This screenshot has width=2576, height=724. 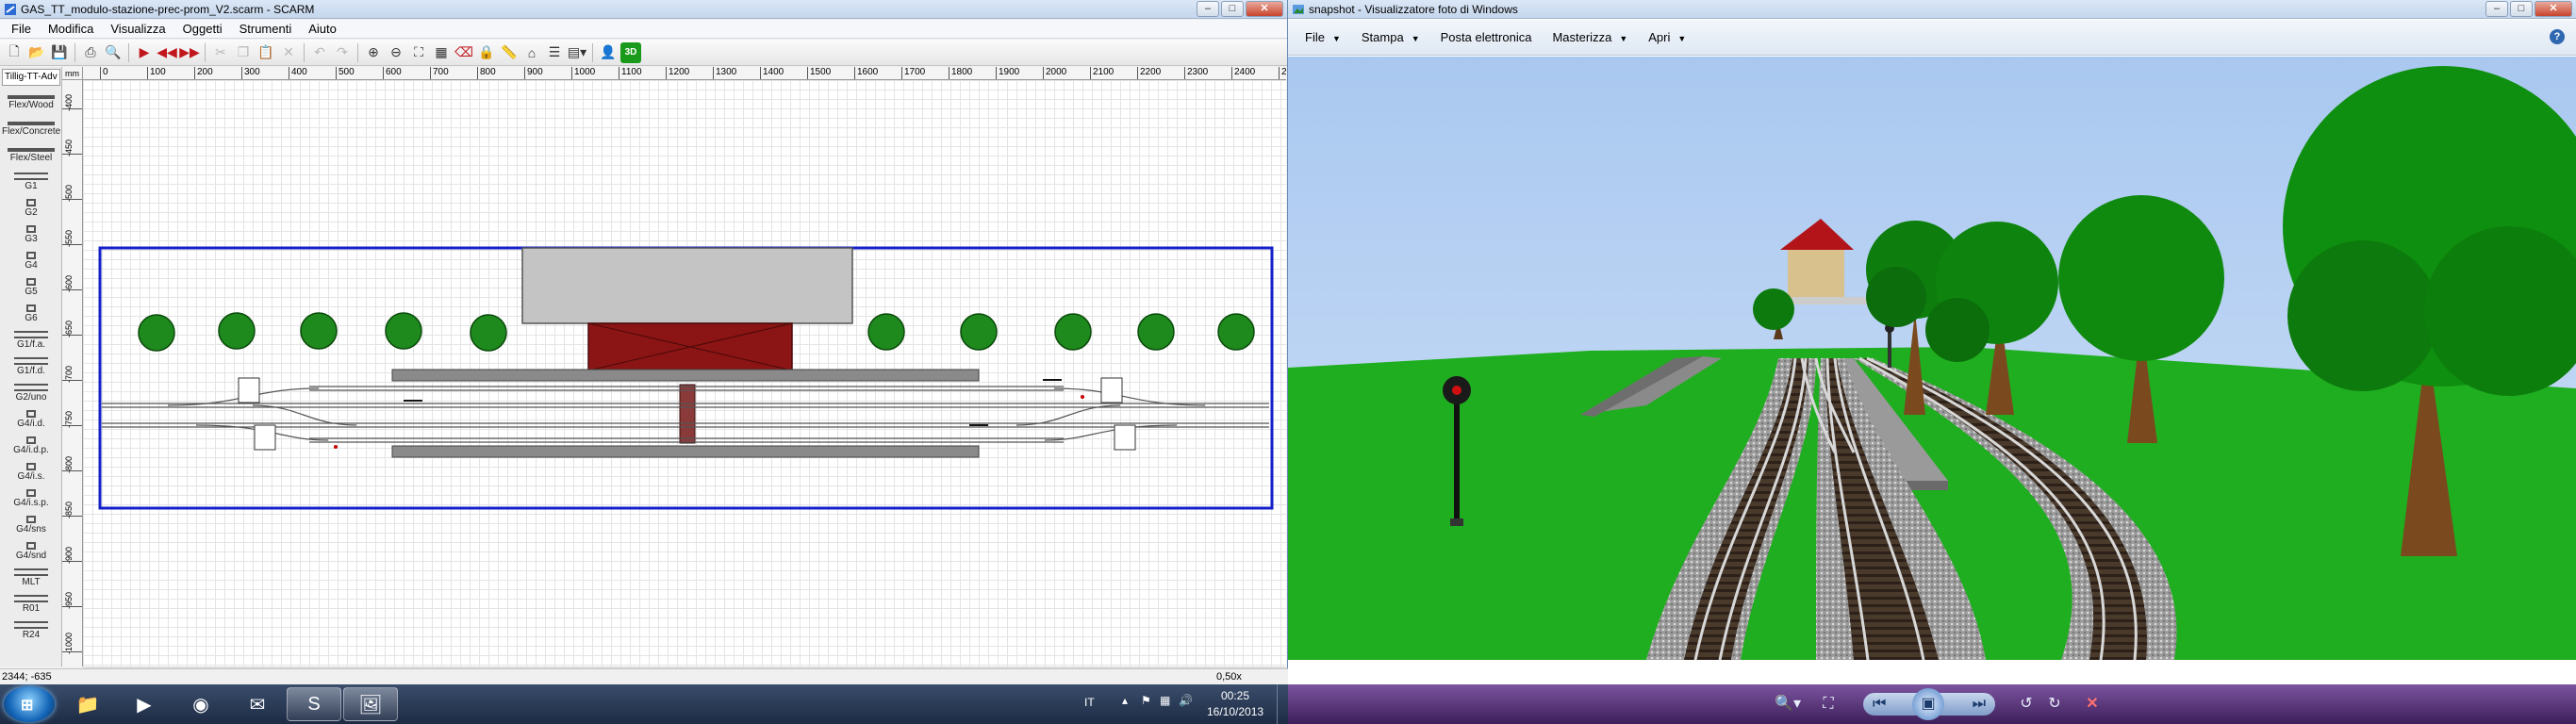 I want to click on explorer-icon: 📁, so click(x=87, y=704).